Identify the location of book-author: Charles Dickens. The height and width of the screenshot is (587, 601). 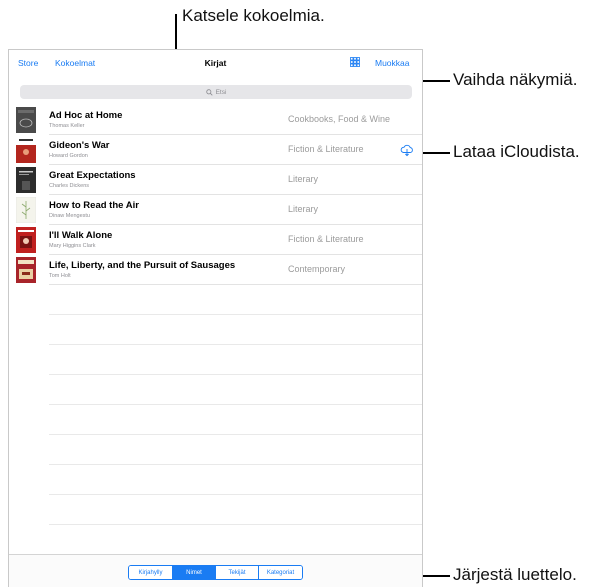
(69, 186).